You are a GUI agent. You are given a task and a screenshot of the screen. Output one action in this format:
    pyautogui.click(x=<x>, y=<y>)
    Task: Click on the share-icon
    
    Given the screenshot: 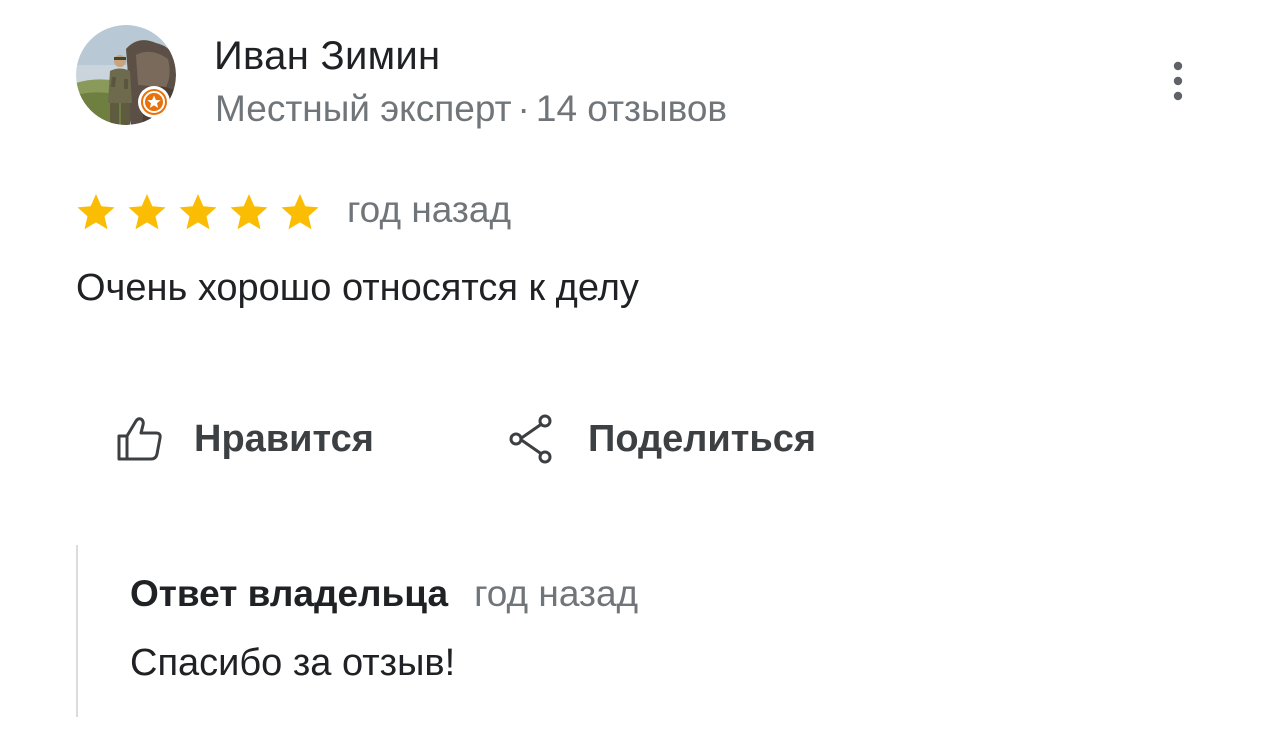 What is the action you would take?
    pyautogui.click(x=530, y=439)
    